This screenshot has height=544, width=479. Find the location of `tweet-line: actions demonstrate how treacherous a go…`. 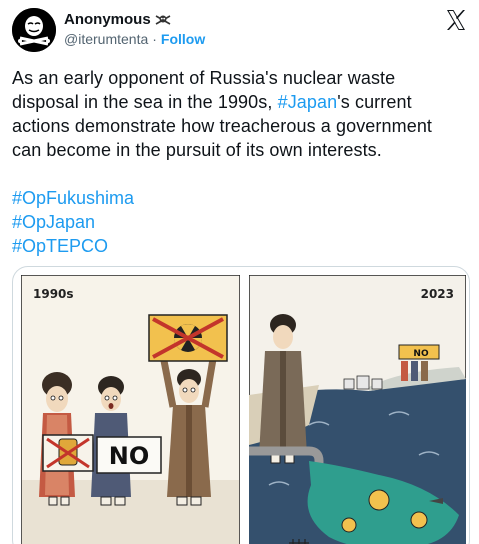

tweet-line: actions demonstrate how treacherous a go… is located at coordinates (222, 126).